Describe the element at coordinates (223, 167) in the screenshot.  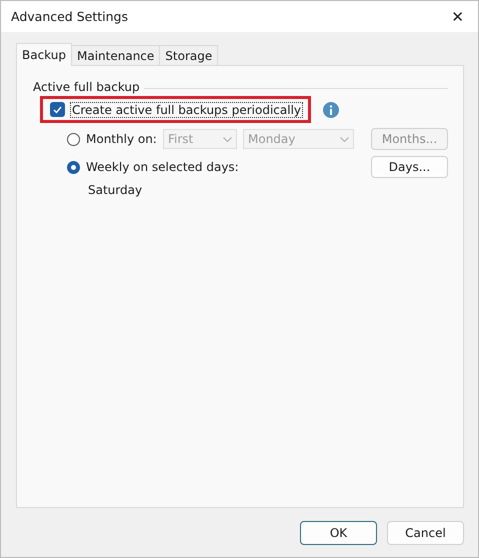
I see `radio-label: Weekly on selected days:` at that location.